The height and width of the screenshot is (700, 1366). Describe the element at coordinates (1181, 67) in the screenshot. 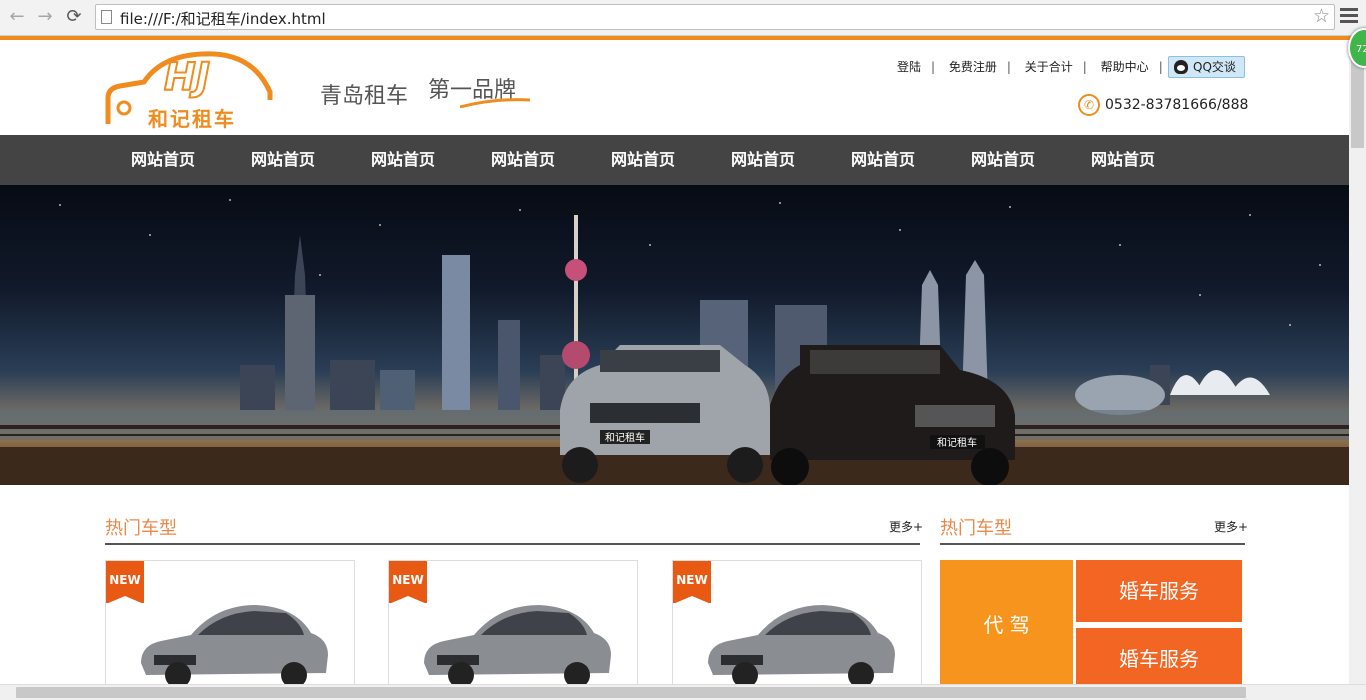

I see `qq-icon` at that location.